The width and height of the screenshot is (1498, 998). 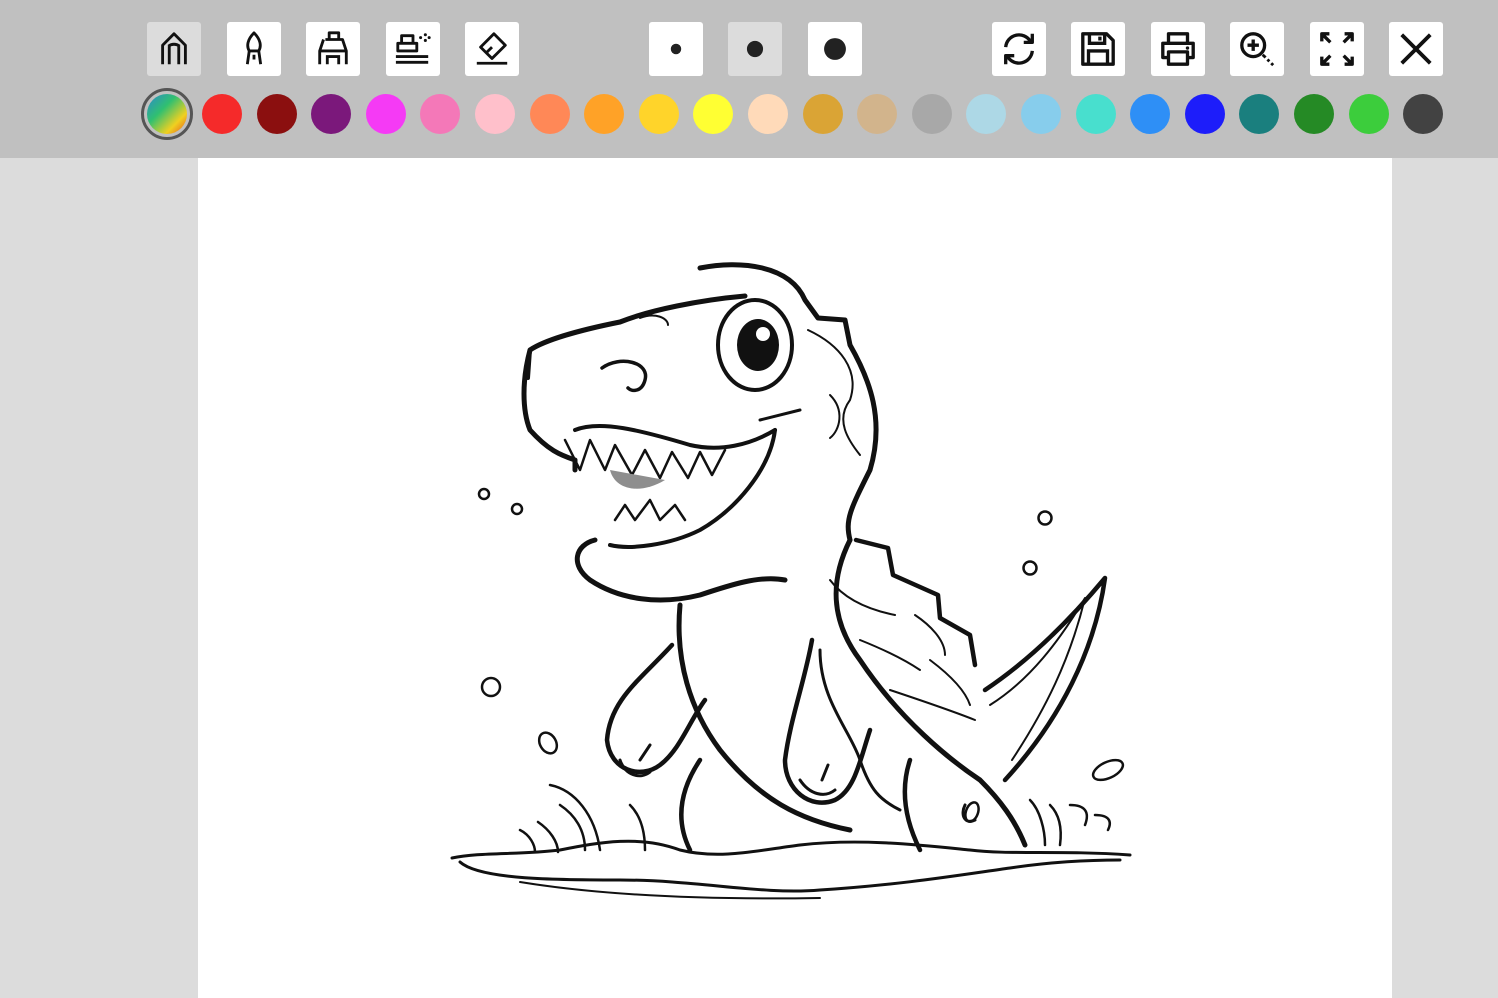 I want to click on medium-dot-icon, so click(x=755, y=49).